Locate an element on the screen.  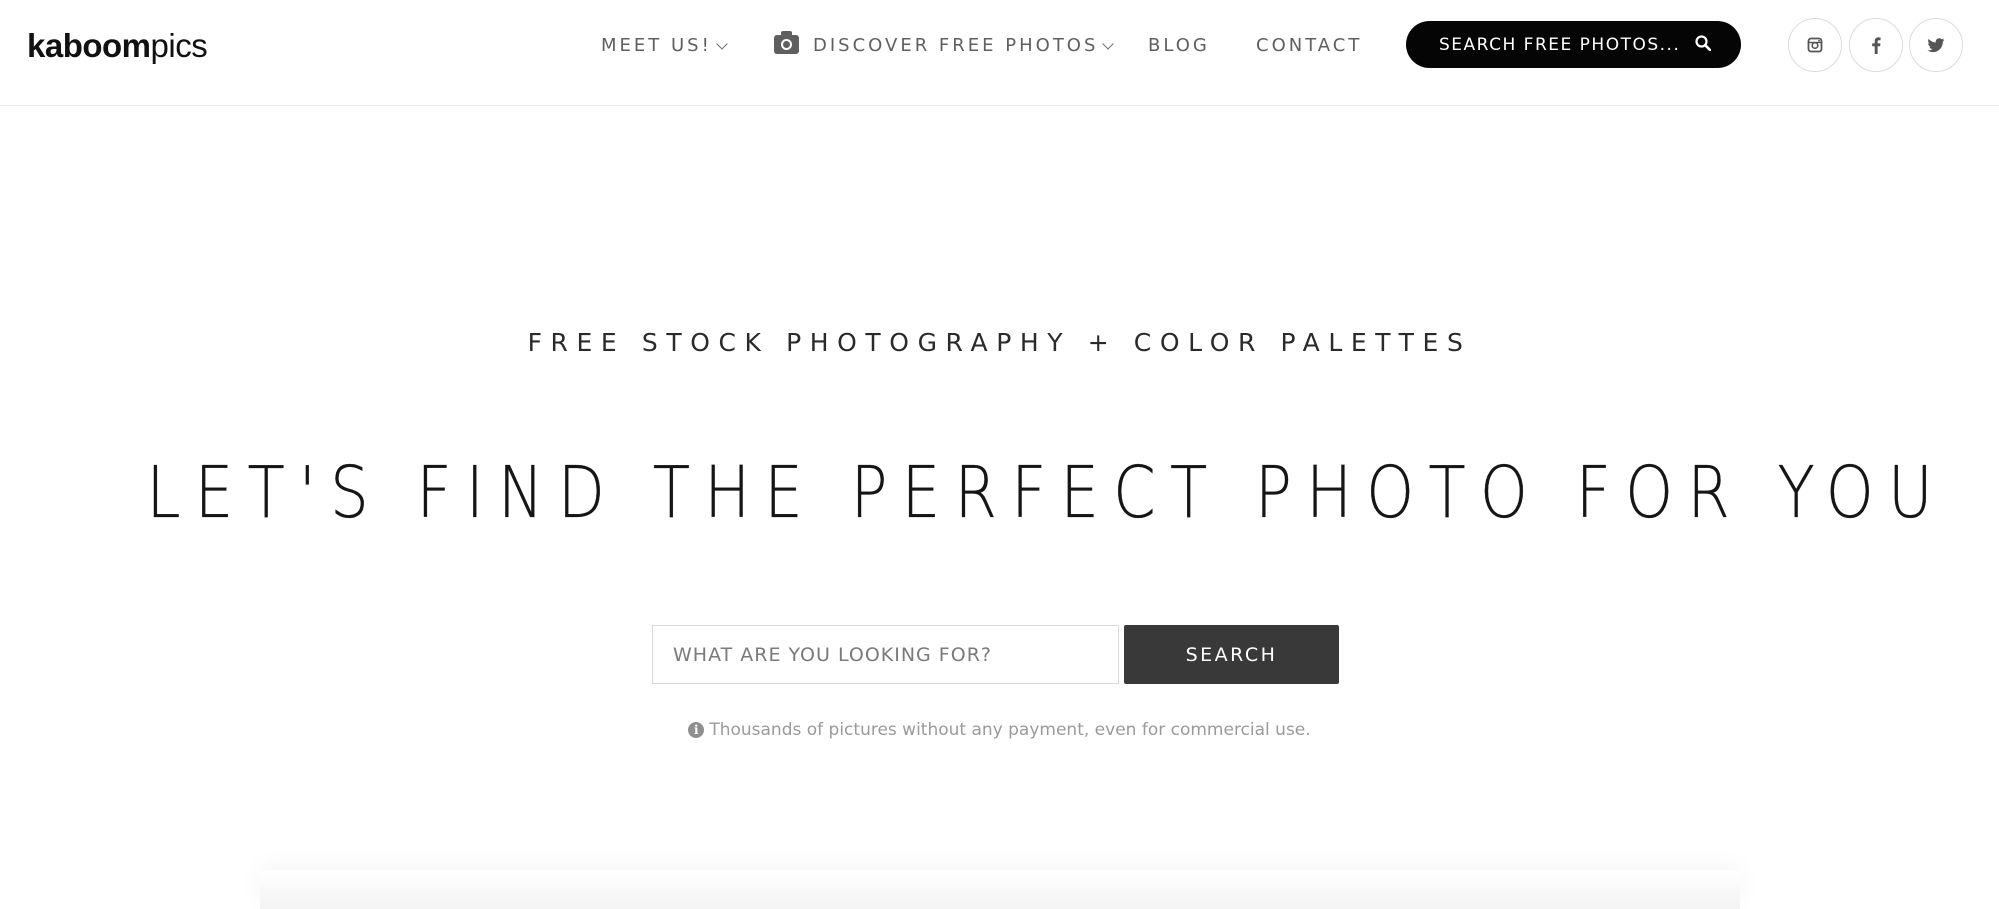
search-icon is located at coordinates (1703, 43).